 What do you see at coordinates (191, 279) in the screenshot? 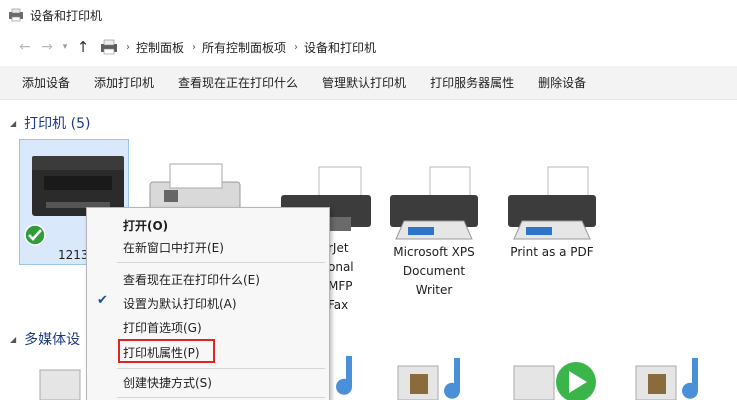
I see `menu-item-see-whats-printing: 查看现在正在打印什么(E)` at bounding box center [191, 279].